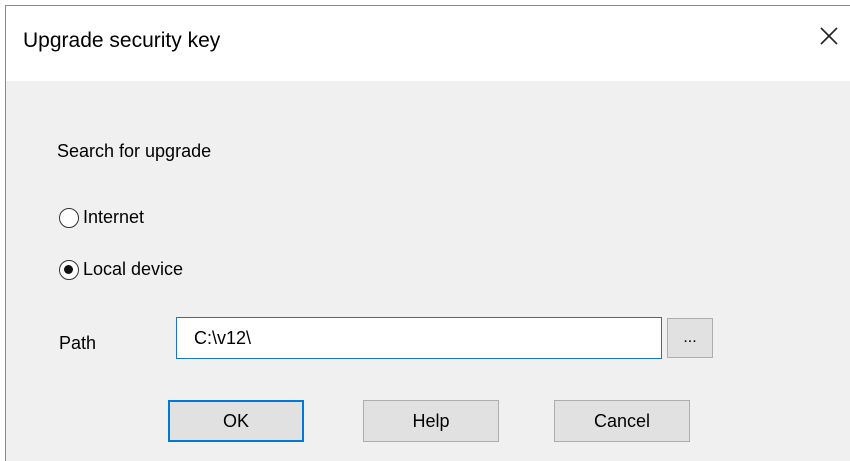 The width and height of the screenshot is (850, 461). What do you see at coordinates (122, 40) in the screenshot?
I see `dialog-title: Upgrade security key` at bounding box center [122, 40].